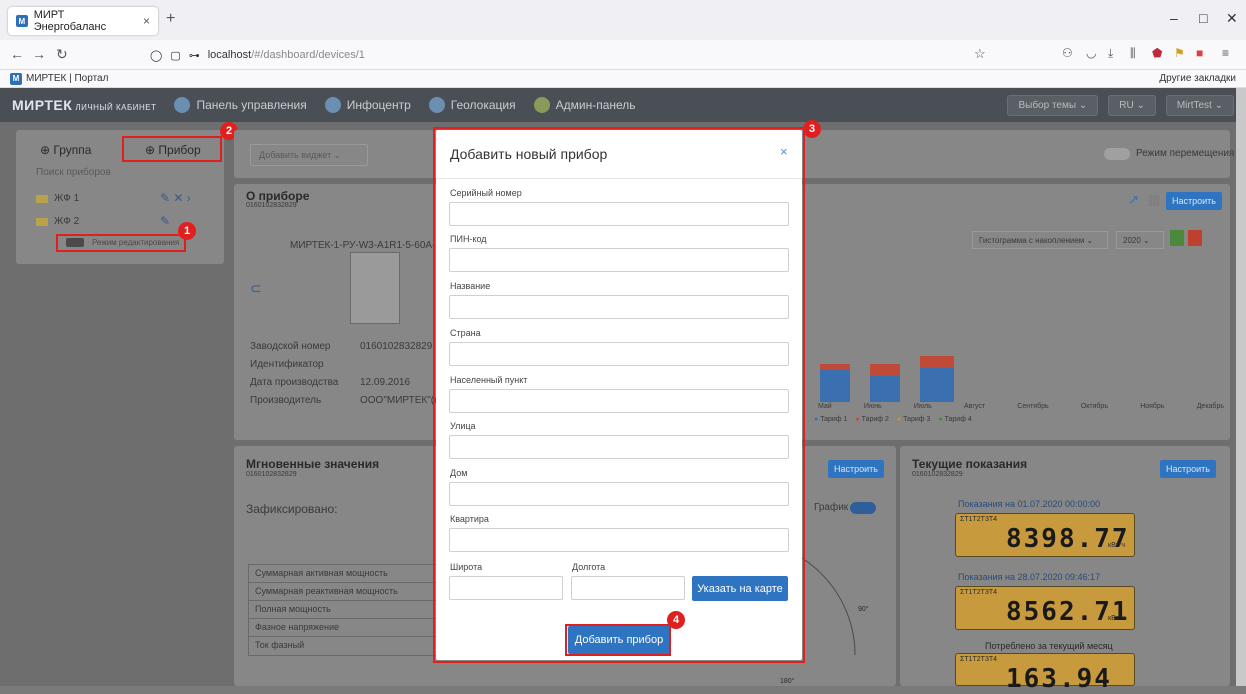 The image size is (1246, 694). Describe the element at coordinates (570, 55) in the screenshot. I see `address-bar: ◯ ▢ ⊶ localhost/#/dashboard/devices/1` at that location.